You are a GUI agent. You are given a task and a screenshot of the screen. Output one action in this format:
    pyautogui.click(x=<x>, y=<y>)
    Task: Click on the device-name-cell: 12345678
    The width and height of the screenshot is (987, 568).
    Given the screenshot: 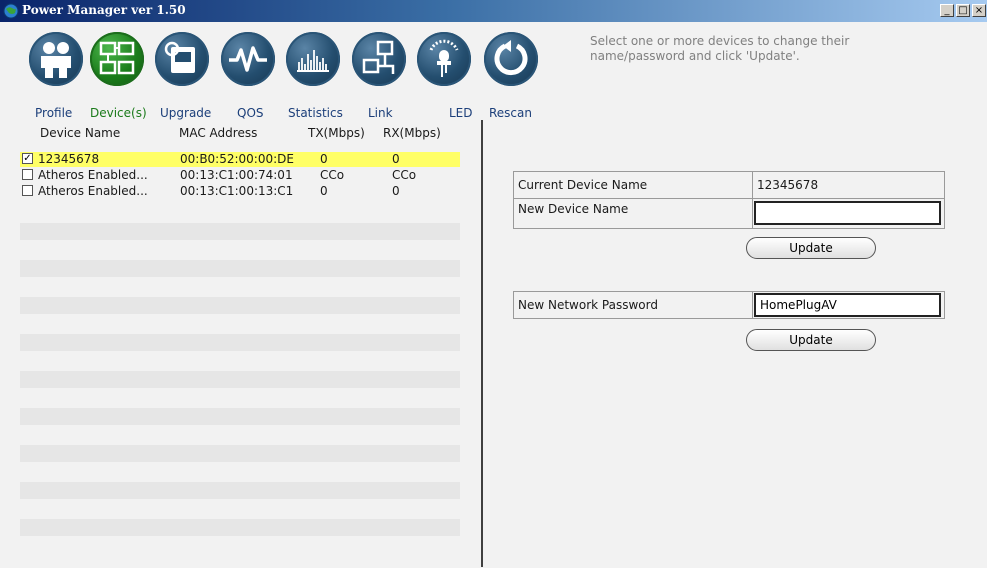 What is the action you would take?
    pyautogui.click(x=69, y=159)
    